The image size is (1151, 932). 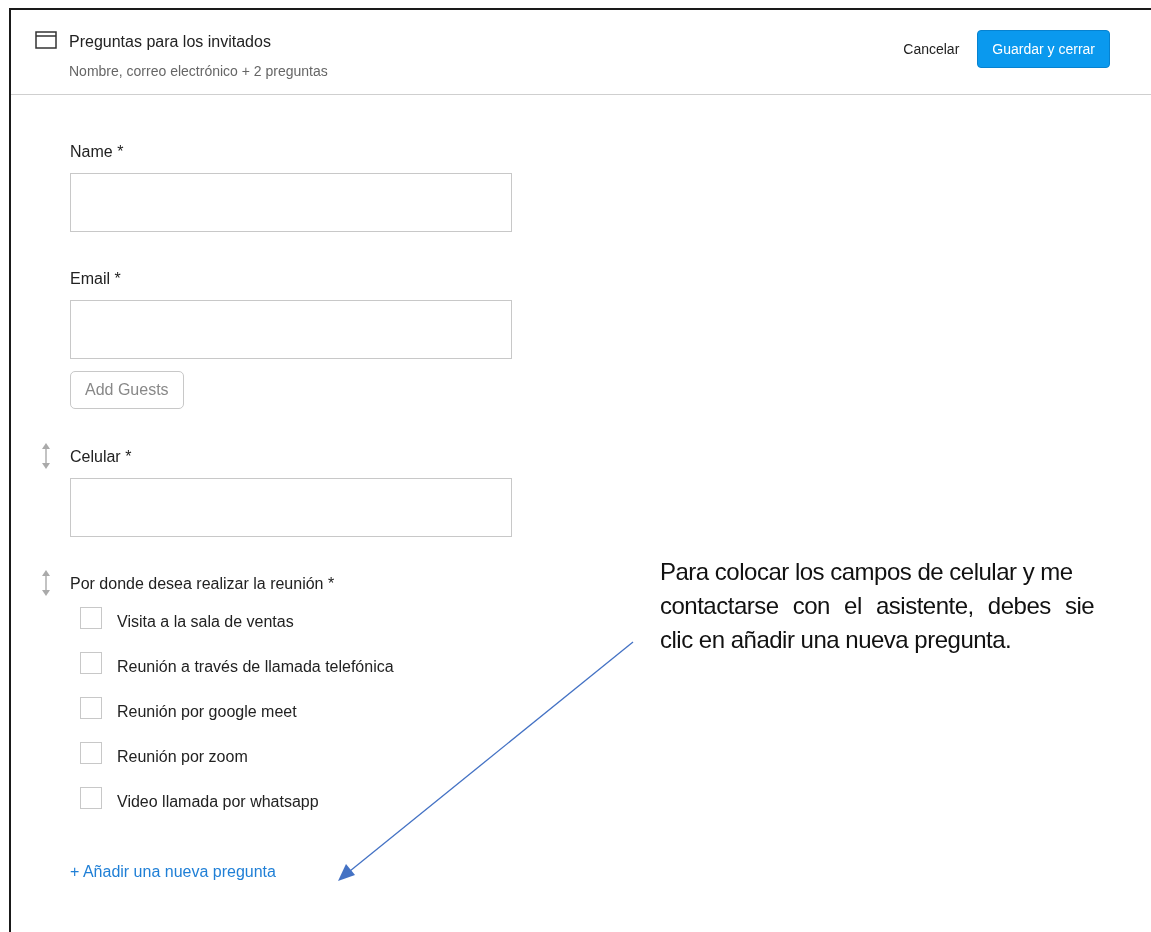 What do you see at coordinates (170, 42) in the screenshot?
I see `panel-title: Preguntas para los invitados` at bounding box center [170, 42].